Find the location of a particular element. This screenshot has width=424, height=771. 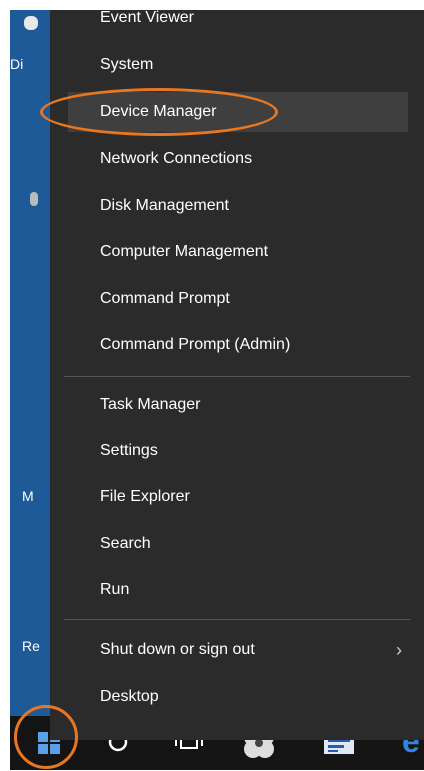

menu-item-system: System is located at coordinates (238, 65).